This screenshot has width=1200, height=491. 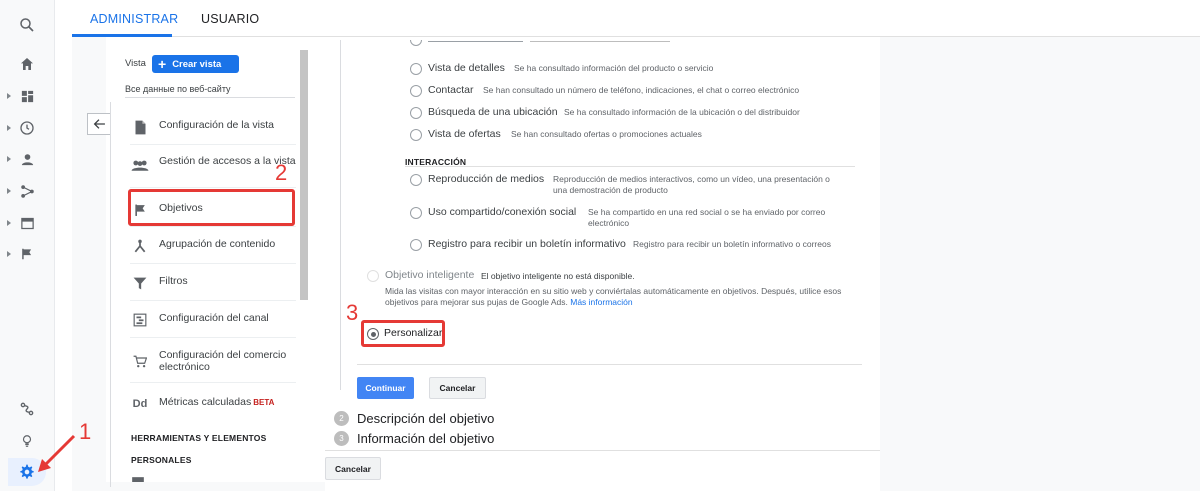 I want to click on menu-item-label: Métricas calculadas, so click(x=205, y=402).